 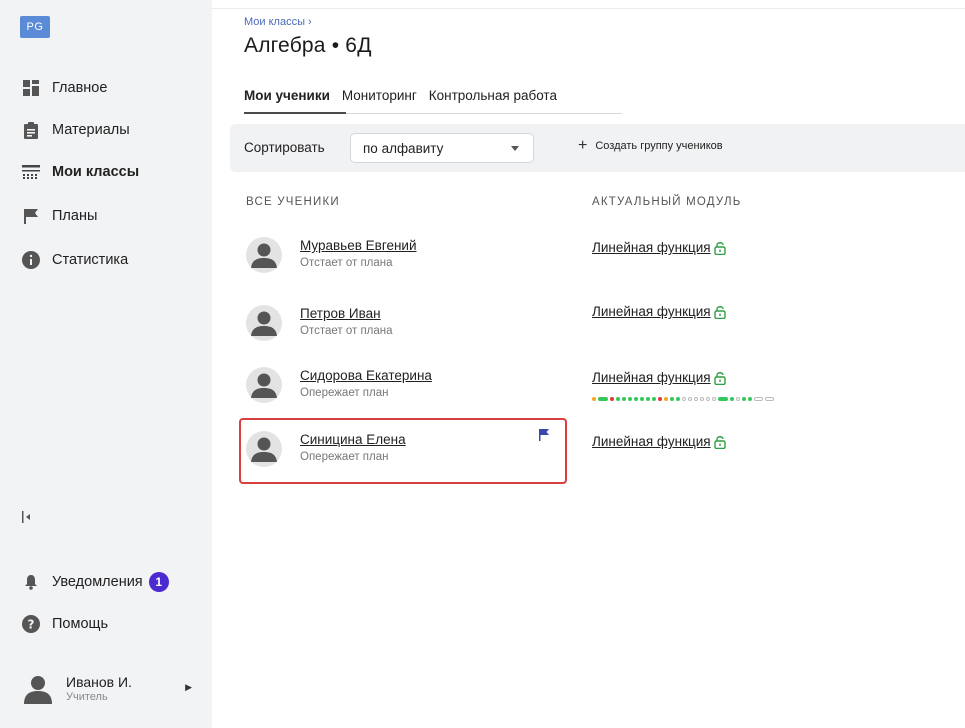 I want to click on collapse-icon, so click(x=26, y=517).